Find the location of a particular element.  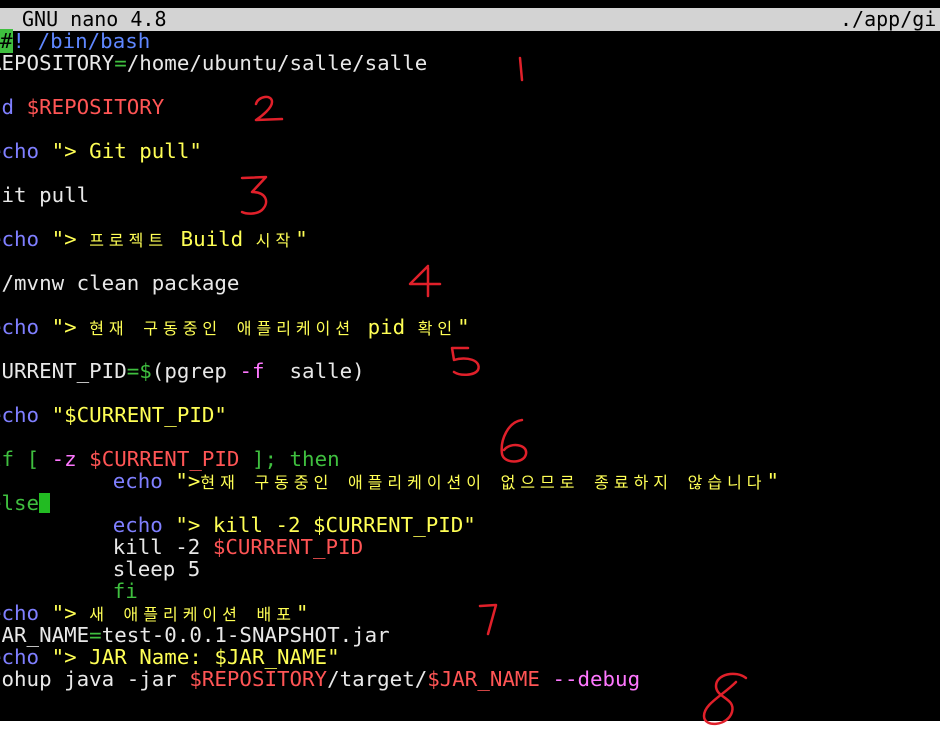

fi-keyword: fi is located at coordinates (125, 591).